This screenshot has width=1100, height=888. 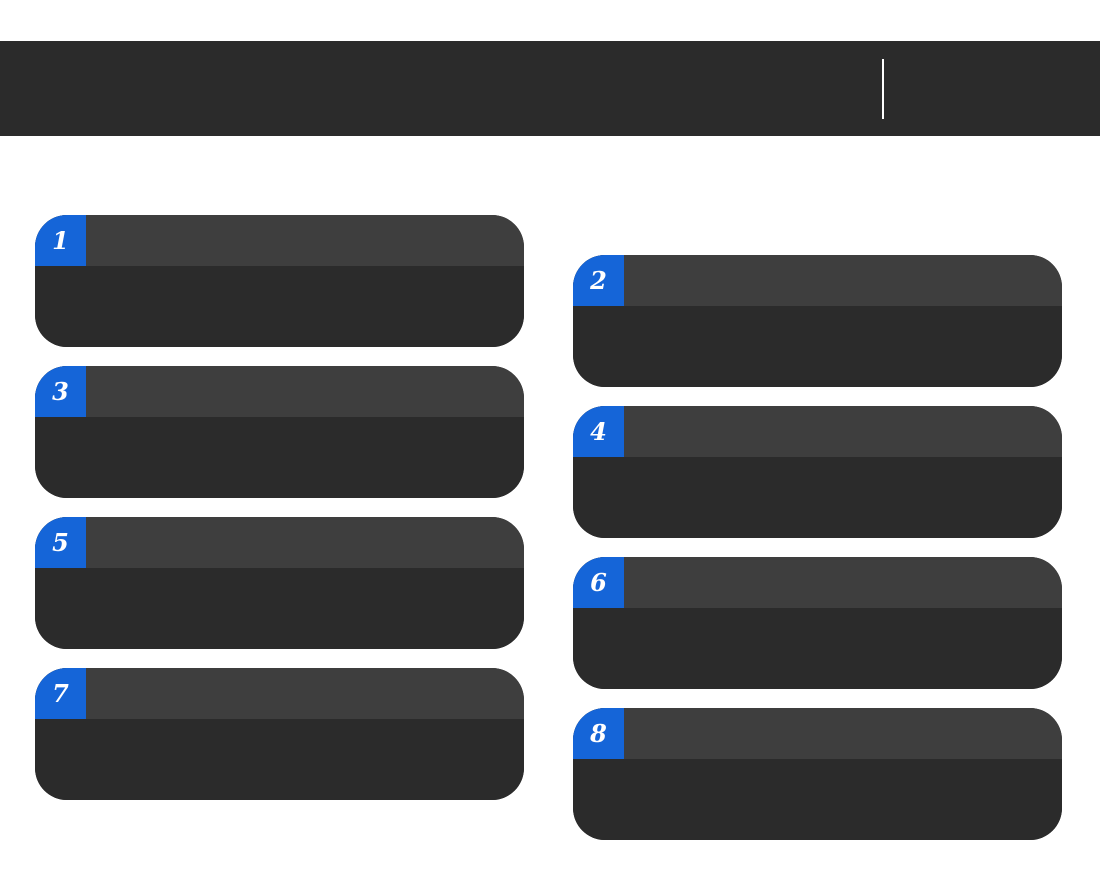 I want to click on step-number-badge: 7, so click(x=60, y=693).